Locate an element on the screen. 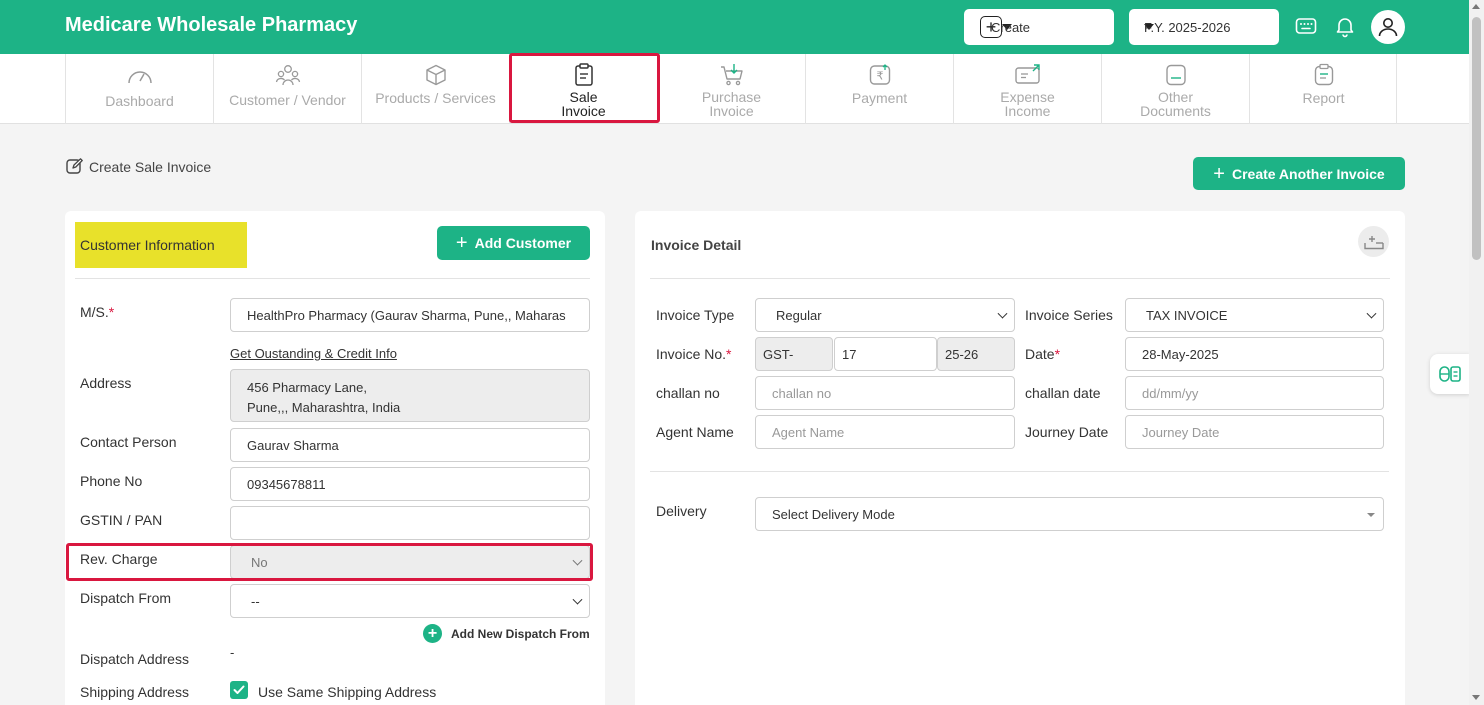 This screenshot has width=1484, height=705. page-scrollbar is located at coordinates (1476, 352).